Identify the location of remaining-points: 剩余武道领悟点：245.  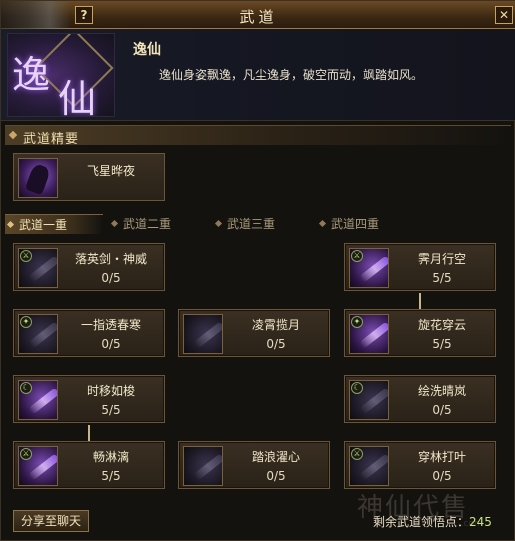
(432, 521).